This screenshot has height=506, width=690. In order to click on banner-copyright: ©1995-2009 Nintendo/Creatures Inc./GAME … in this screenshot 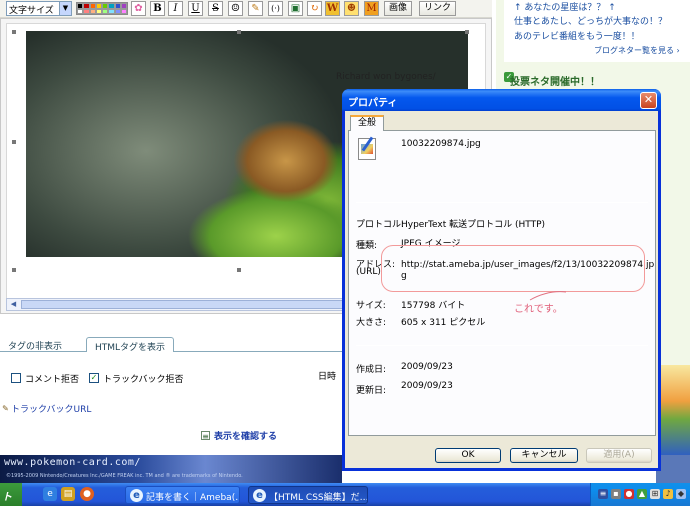, I will do `click(124, 476)`.